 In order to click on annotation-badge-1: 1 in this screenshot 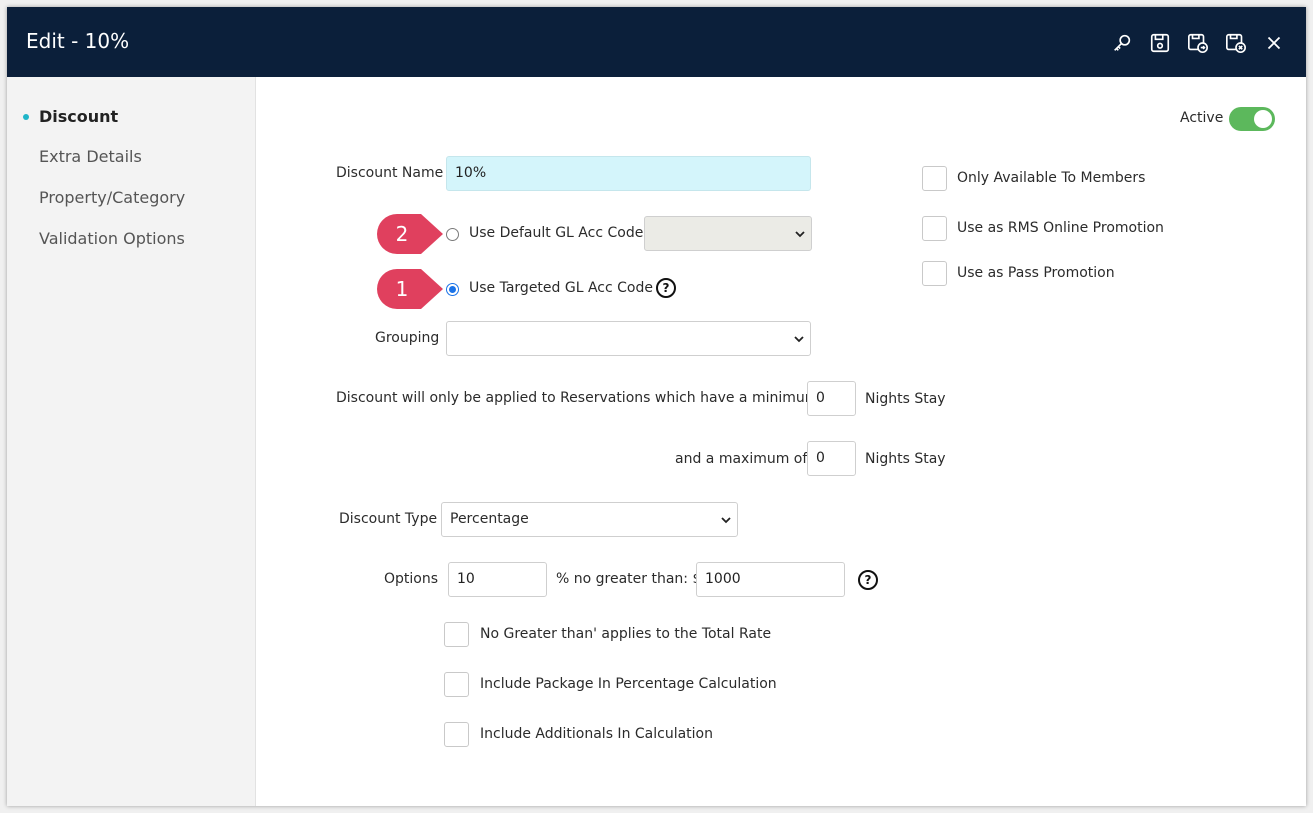, I will do `click(410, 289)`.